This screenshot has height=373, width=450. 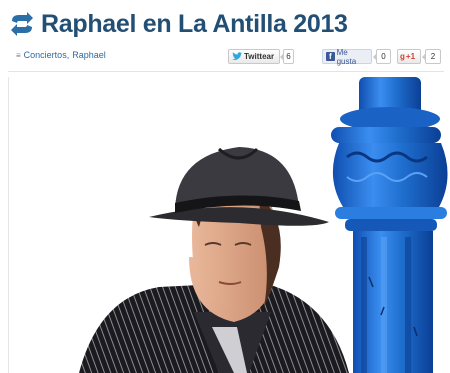 I want to click on folder-icon: ≡, so click(x=18, y=55).